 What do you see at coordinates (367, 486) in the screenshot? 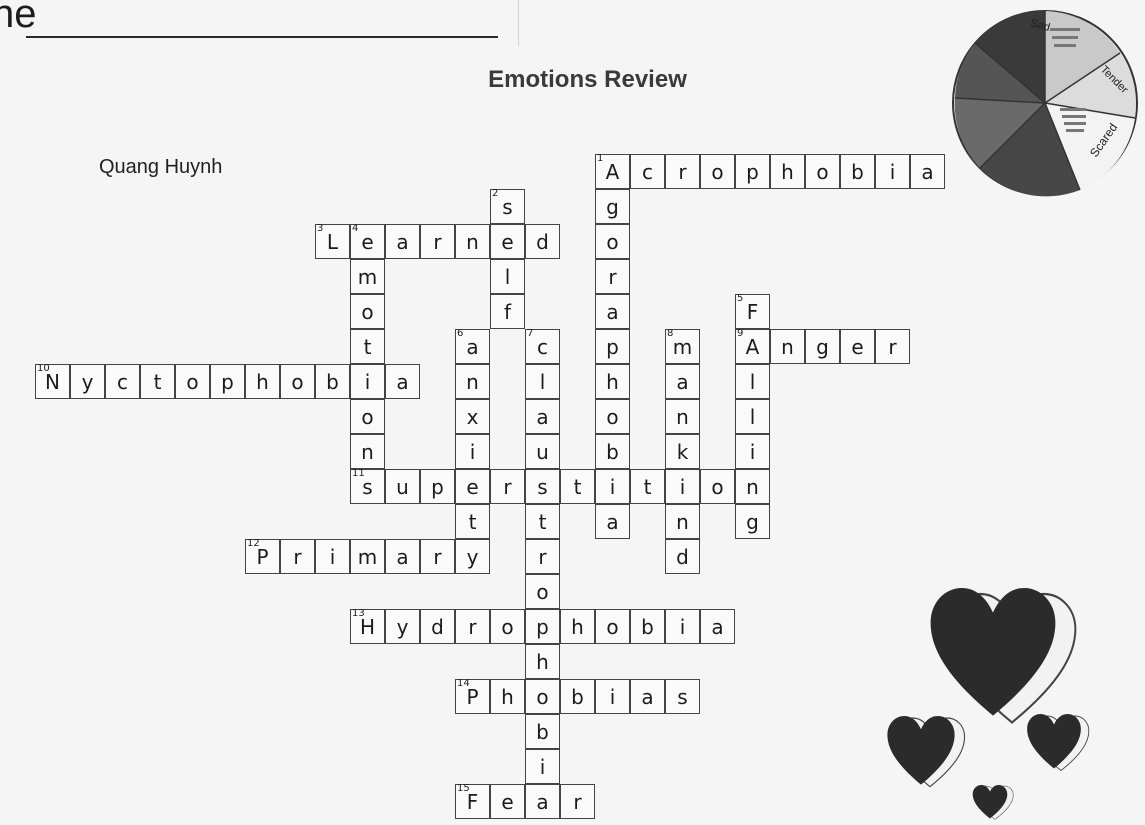
I see `crossword-cell: 11 s` at bounding box center [367, 486].